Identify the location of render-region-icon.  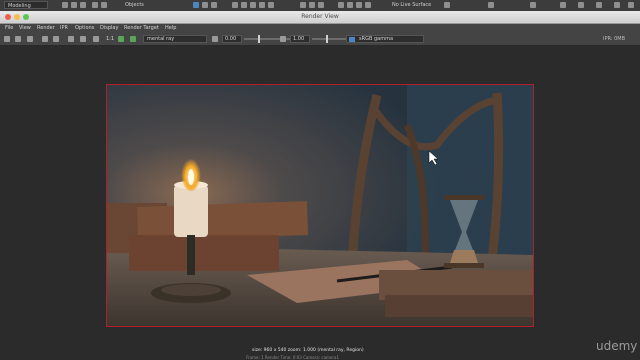
(18, 39).